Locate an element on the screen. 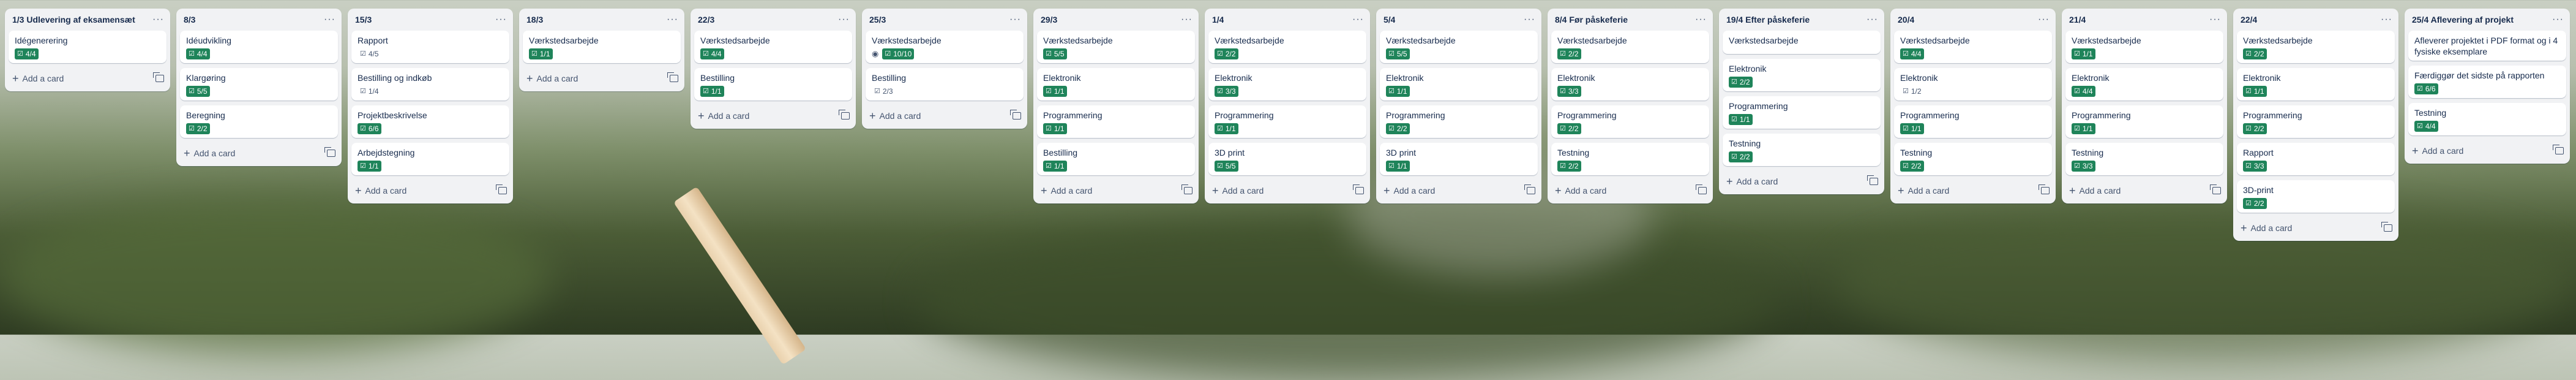 The image size is (2576, 380). card: Rapport ☑ 4/5 is located at coordinates (430, 47).